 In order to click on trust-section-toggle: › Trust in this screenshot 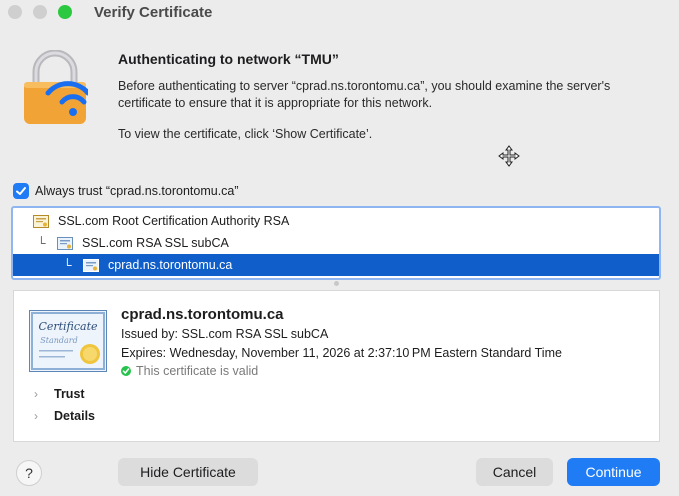, I will do `click(59, 394)`.